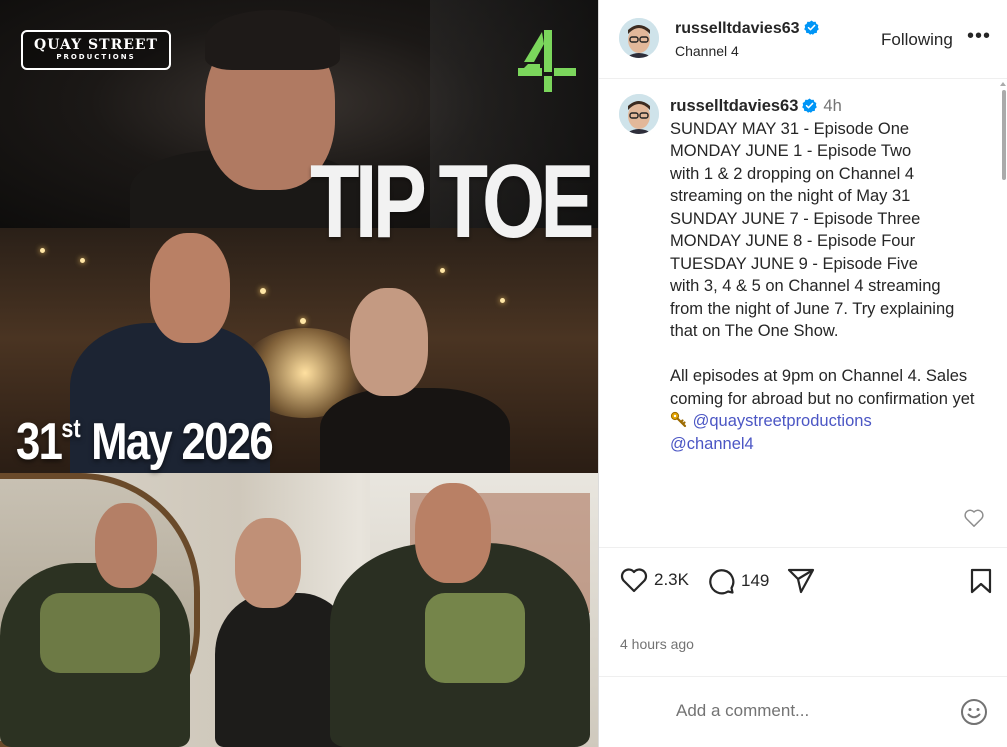 This screenshot has width=1007, height=747. Describe the element at coordinates (452, 202) in the screenshot. I see `show-title: TIP TOE` at that location.